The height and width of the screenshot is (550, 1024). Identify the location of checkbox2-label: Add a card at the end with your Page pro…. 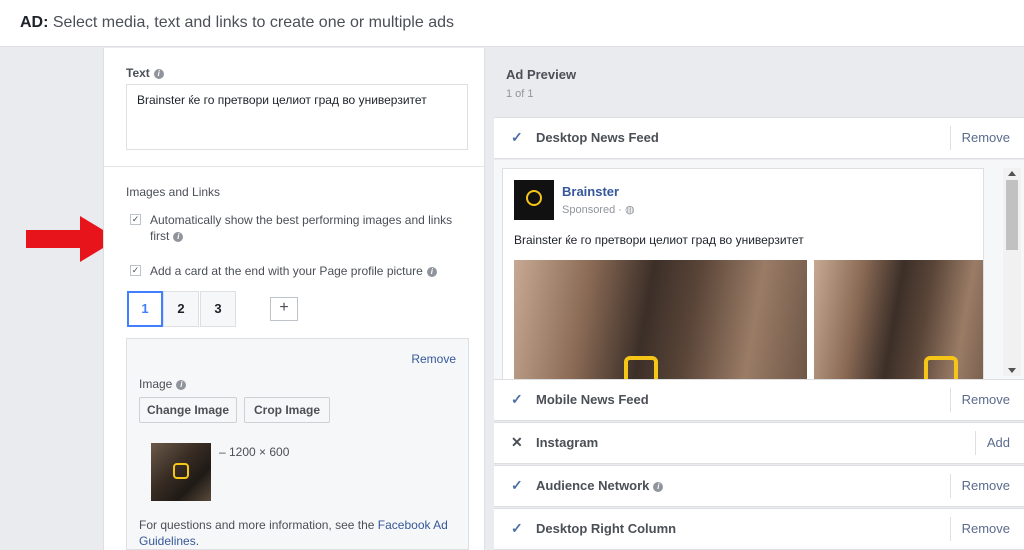
(286, 271).